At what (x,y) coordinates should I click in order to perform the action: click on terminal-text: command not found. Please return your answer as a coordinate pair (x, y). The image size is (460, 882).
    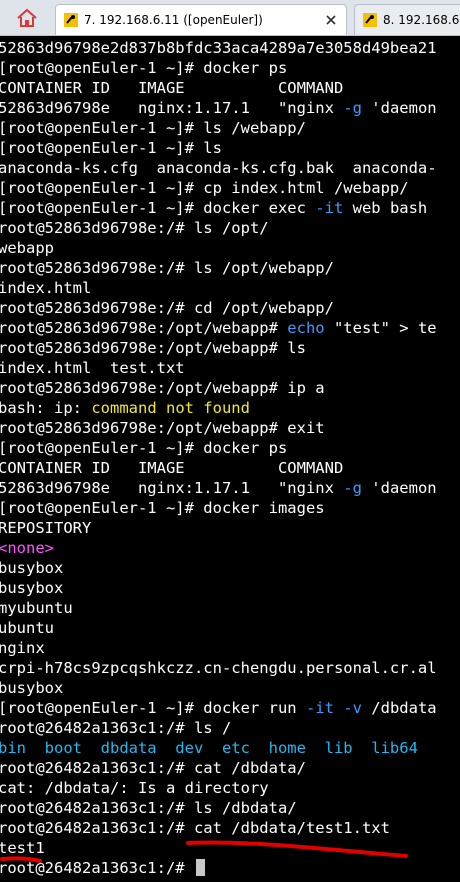
    Looking at the image, I should click on (170, 408).